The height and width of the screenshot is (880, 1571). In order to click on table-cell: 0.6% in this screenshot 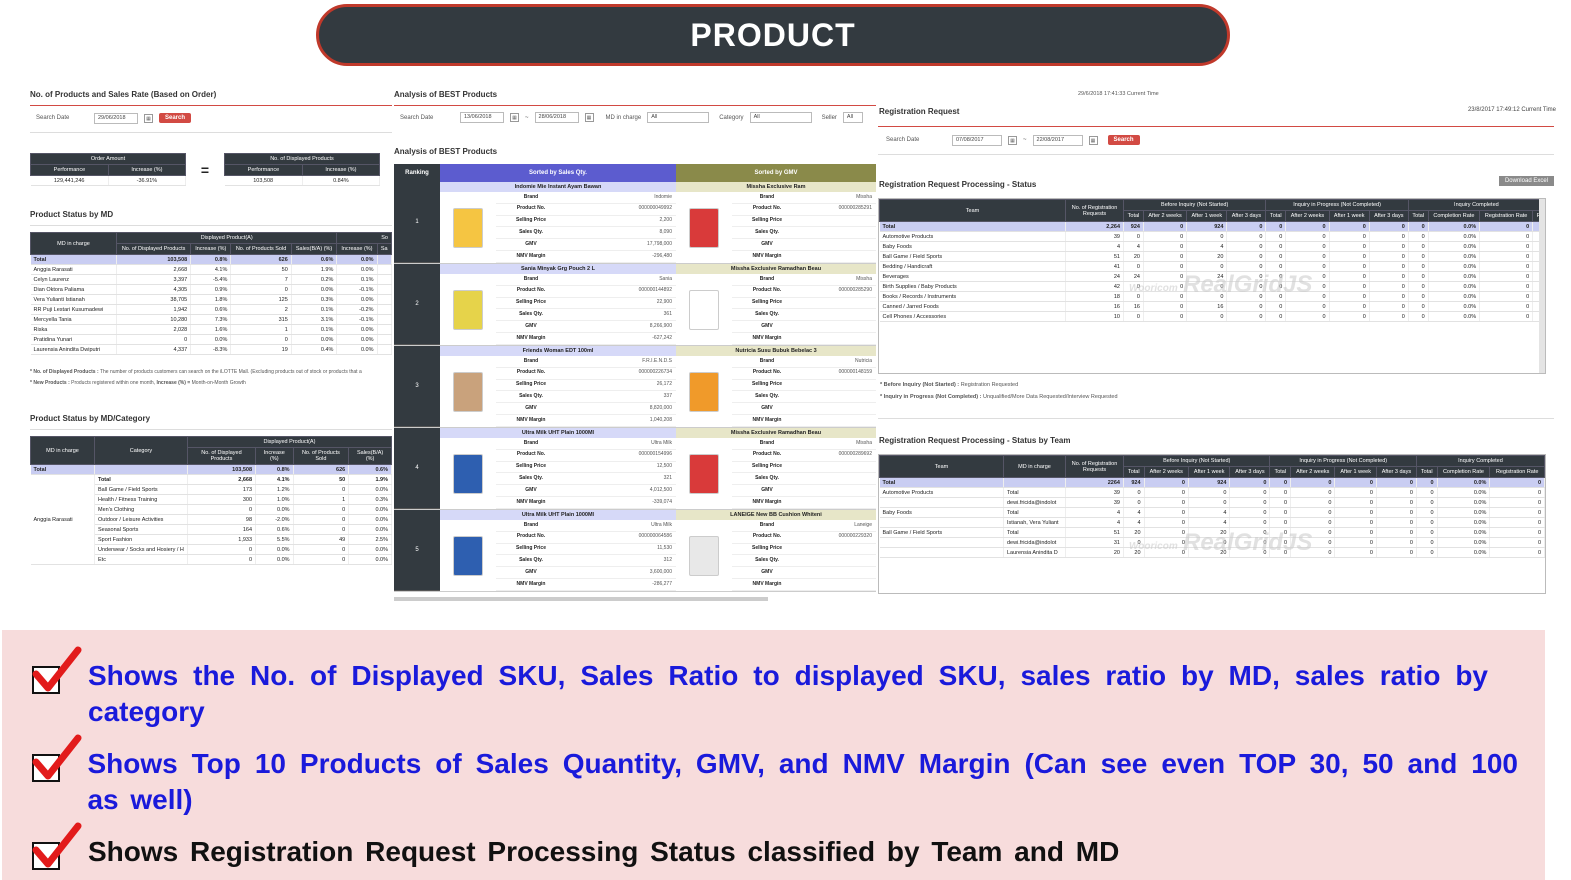, I will do `click(211, 309)`.